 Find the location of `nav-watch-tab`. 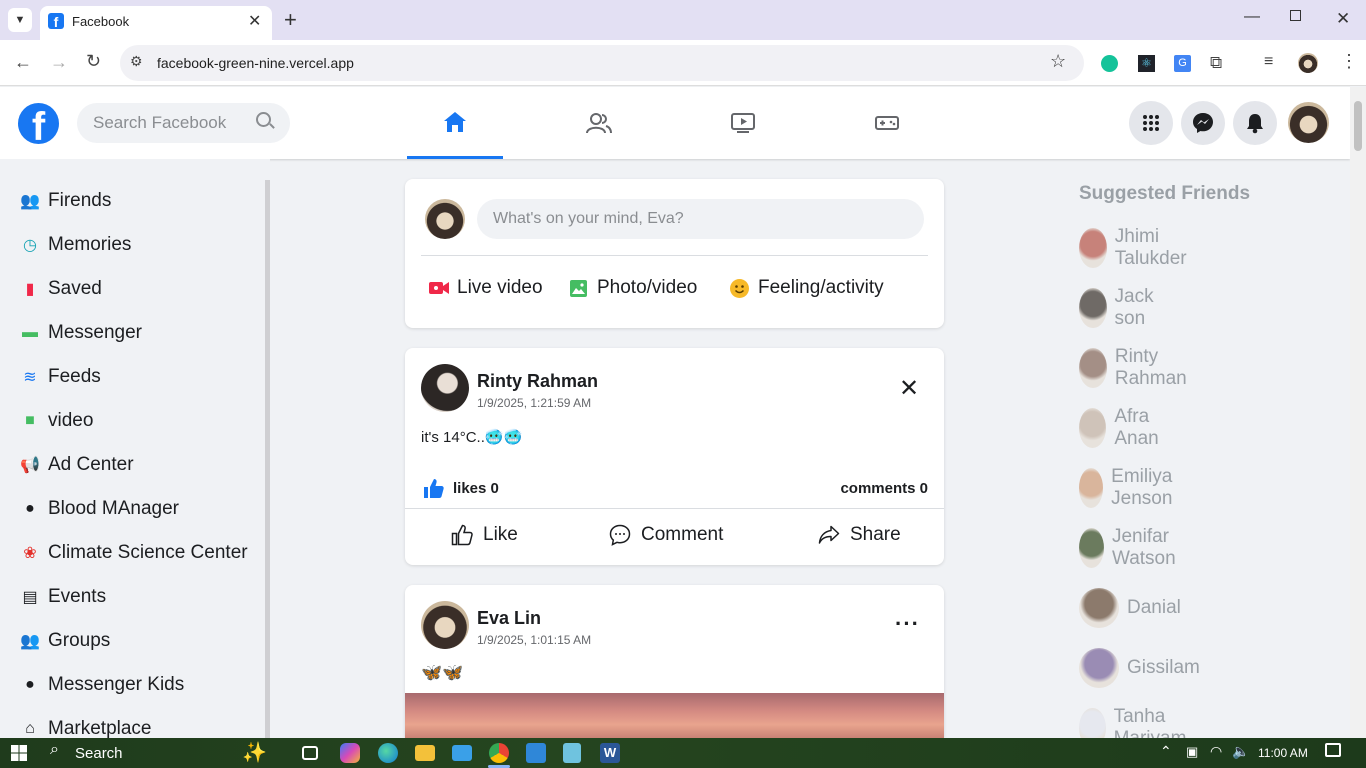

nav-watch-tab is located at coordinates (743, 123).